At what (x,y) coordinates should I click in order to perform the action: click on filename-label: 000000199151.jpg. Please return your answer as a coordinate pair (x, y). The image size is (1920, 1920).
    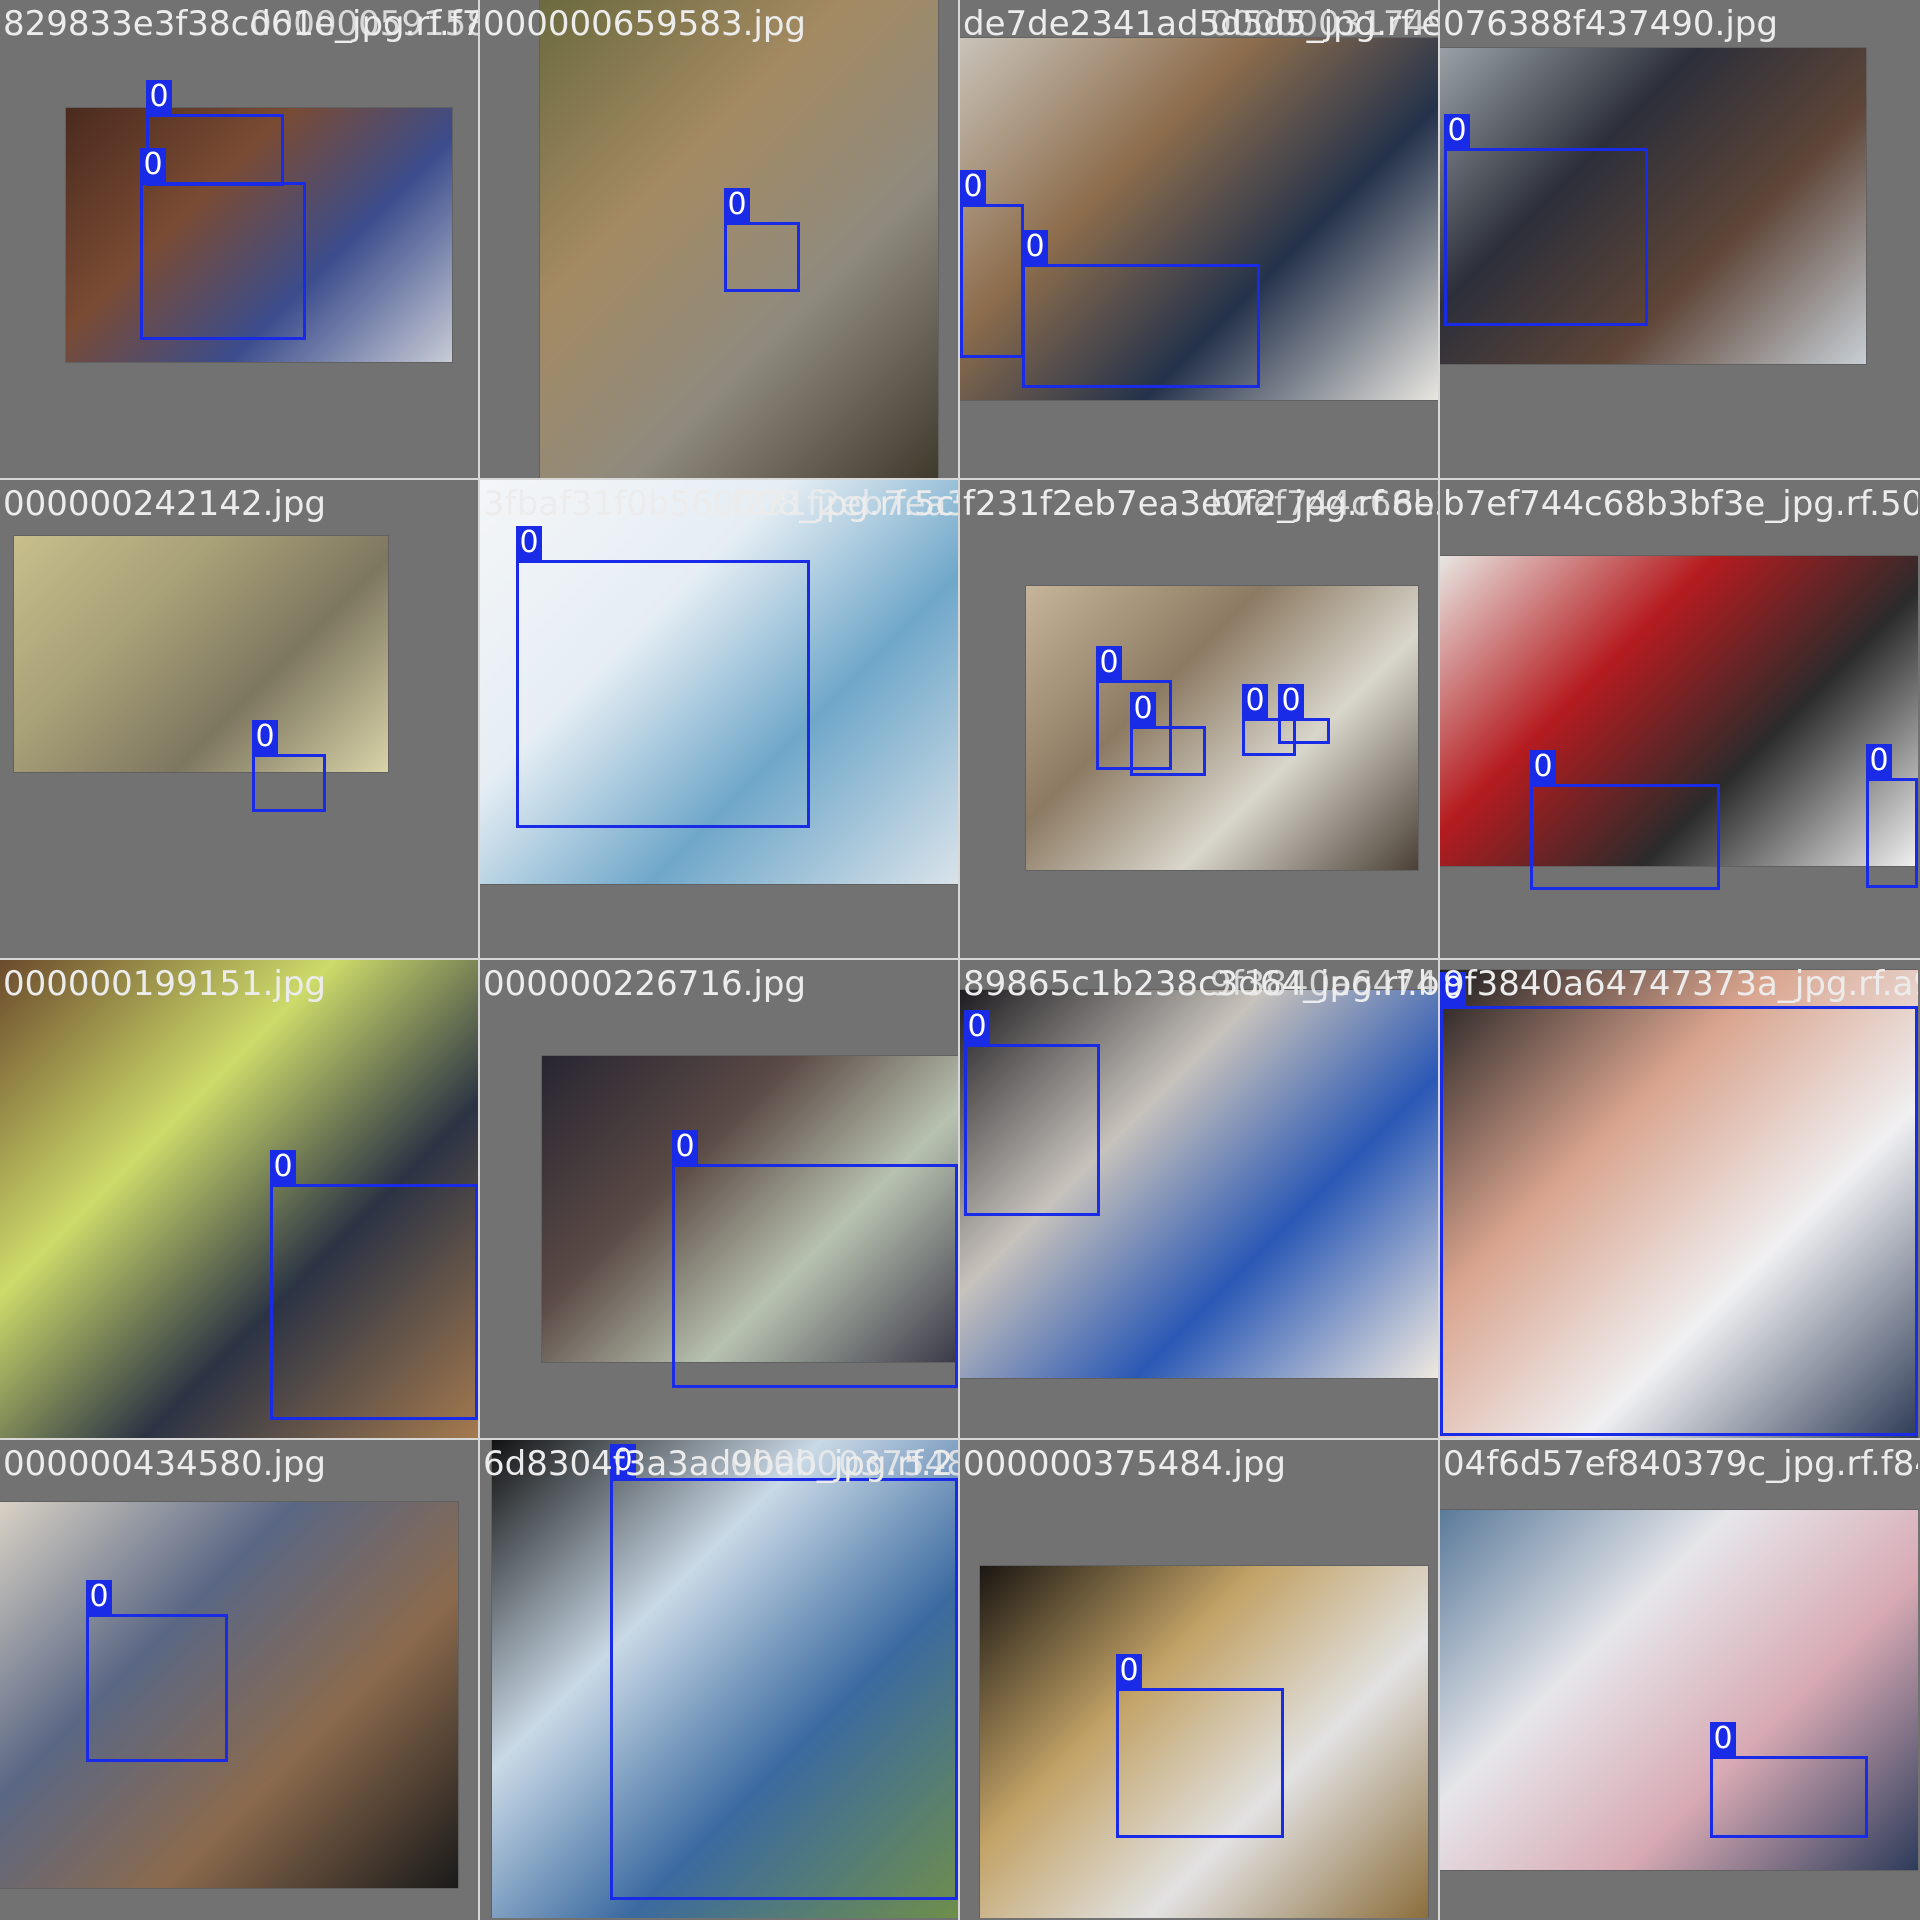
    Looking at the image, I should click on (164, 984).